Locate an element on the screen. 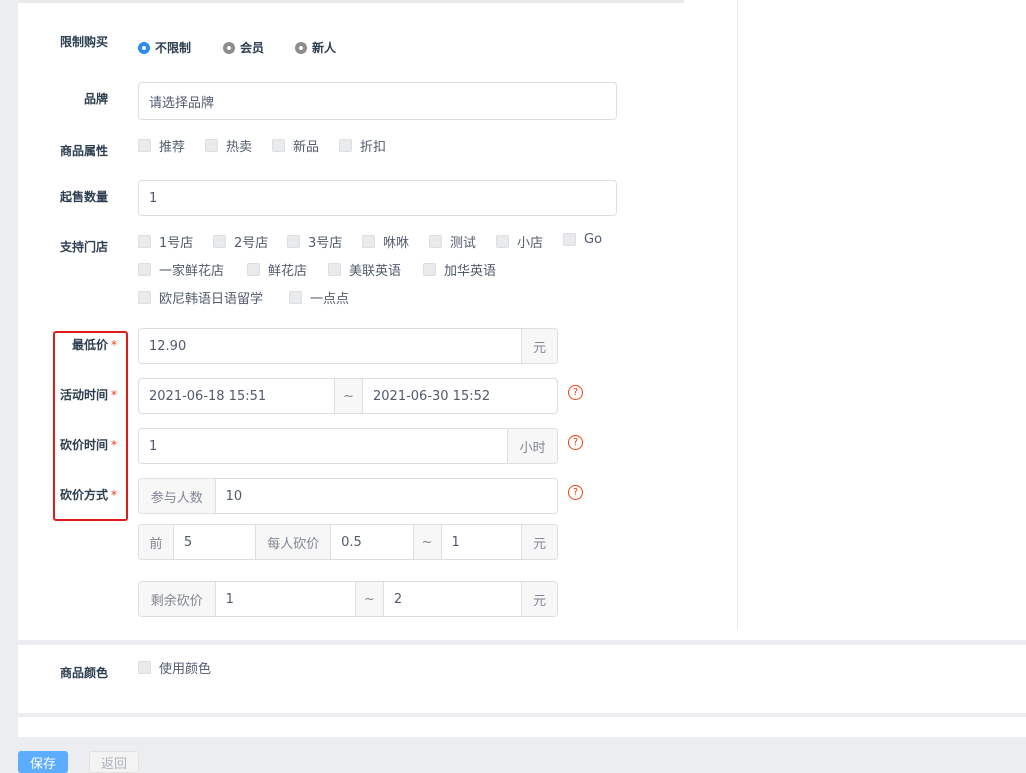 This screenshot has height=773, width=1026. store-checkbox: 鲜花店 is located at coordinates (277, 269).